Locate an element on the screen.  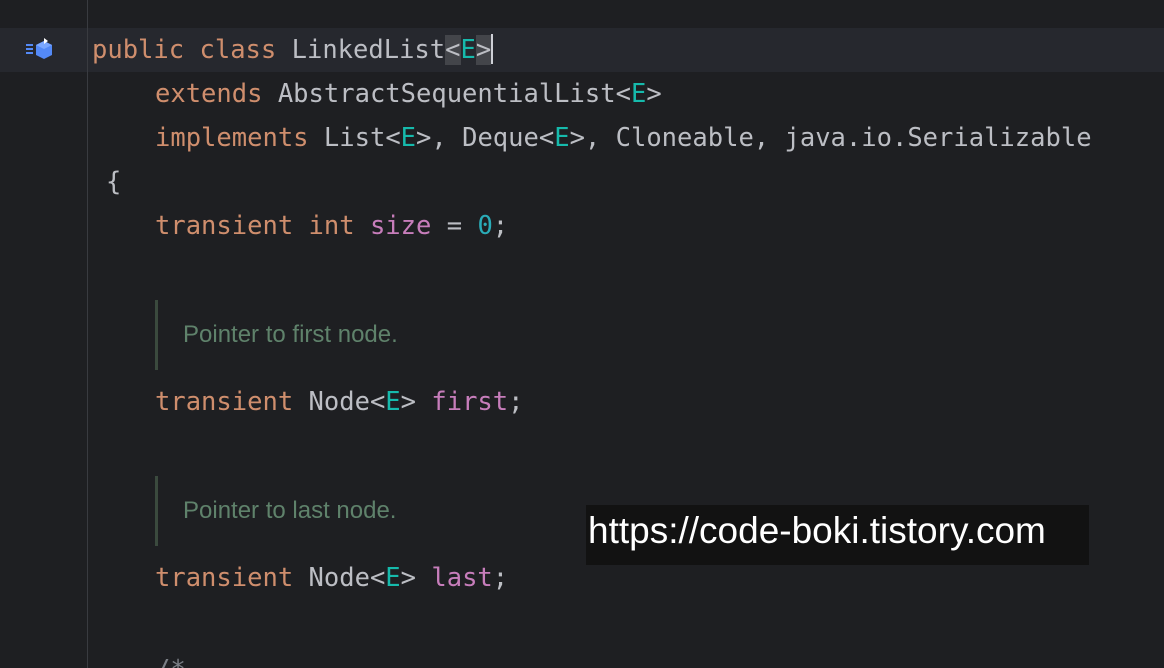
doc-text: Pointer to last node. is located at coordinates (290, 510).